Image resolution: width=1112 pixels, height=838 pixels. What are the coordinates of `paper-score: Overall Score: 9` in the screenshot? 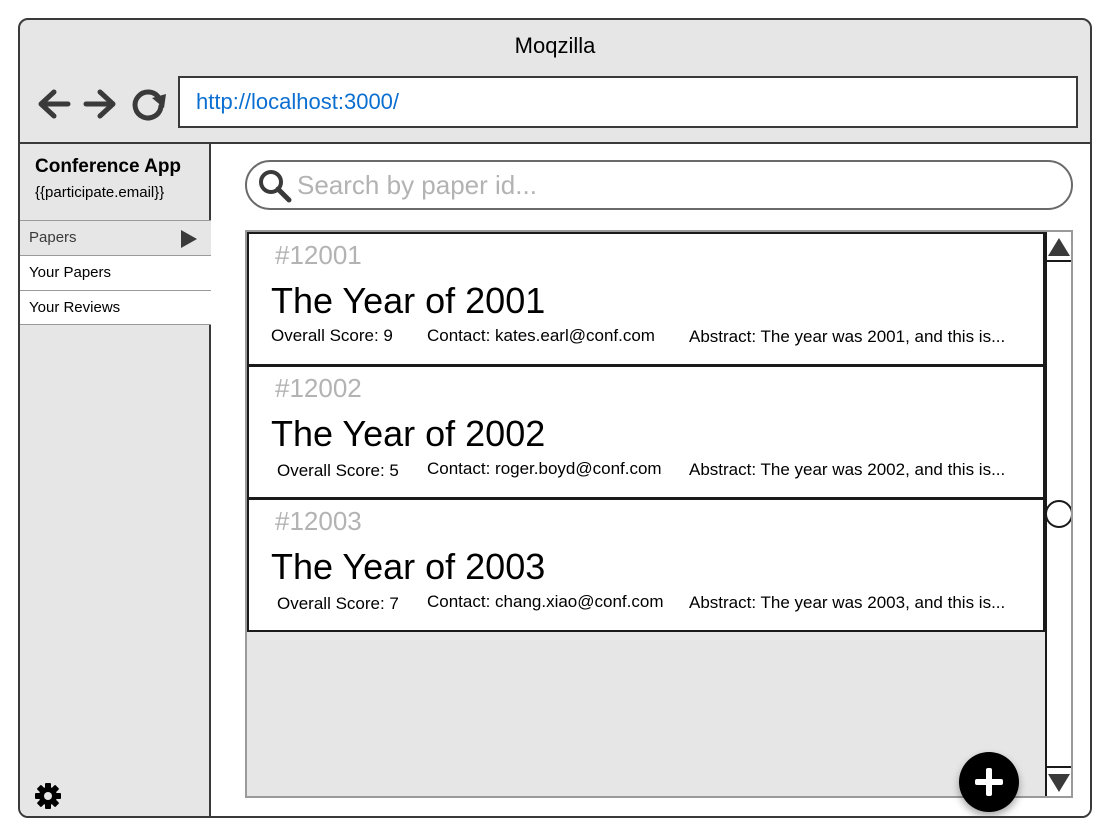 It's located at (332, 335).